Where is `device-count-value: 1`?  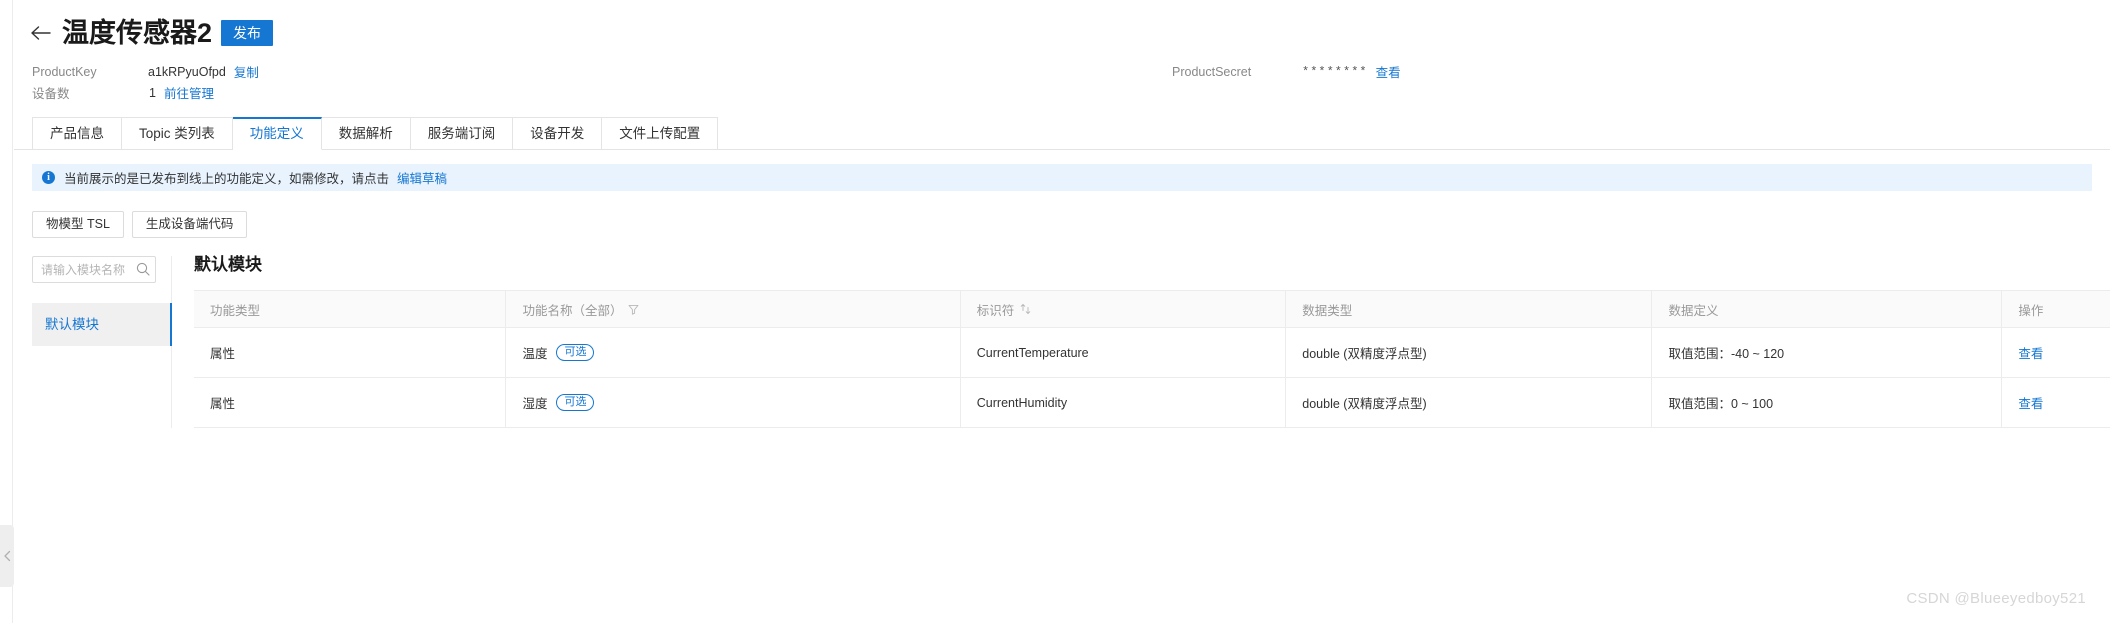 device-count-value: 1 is located at coordinates (152, 92).